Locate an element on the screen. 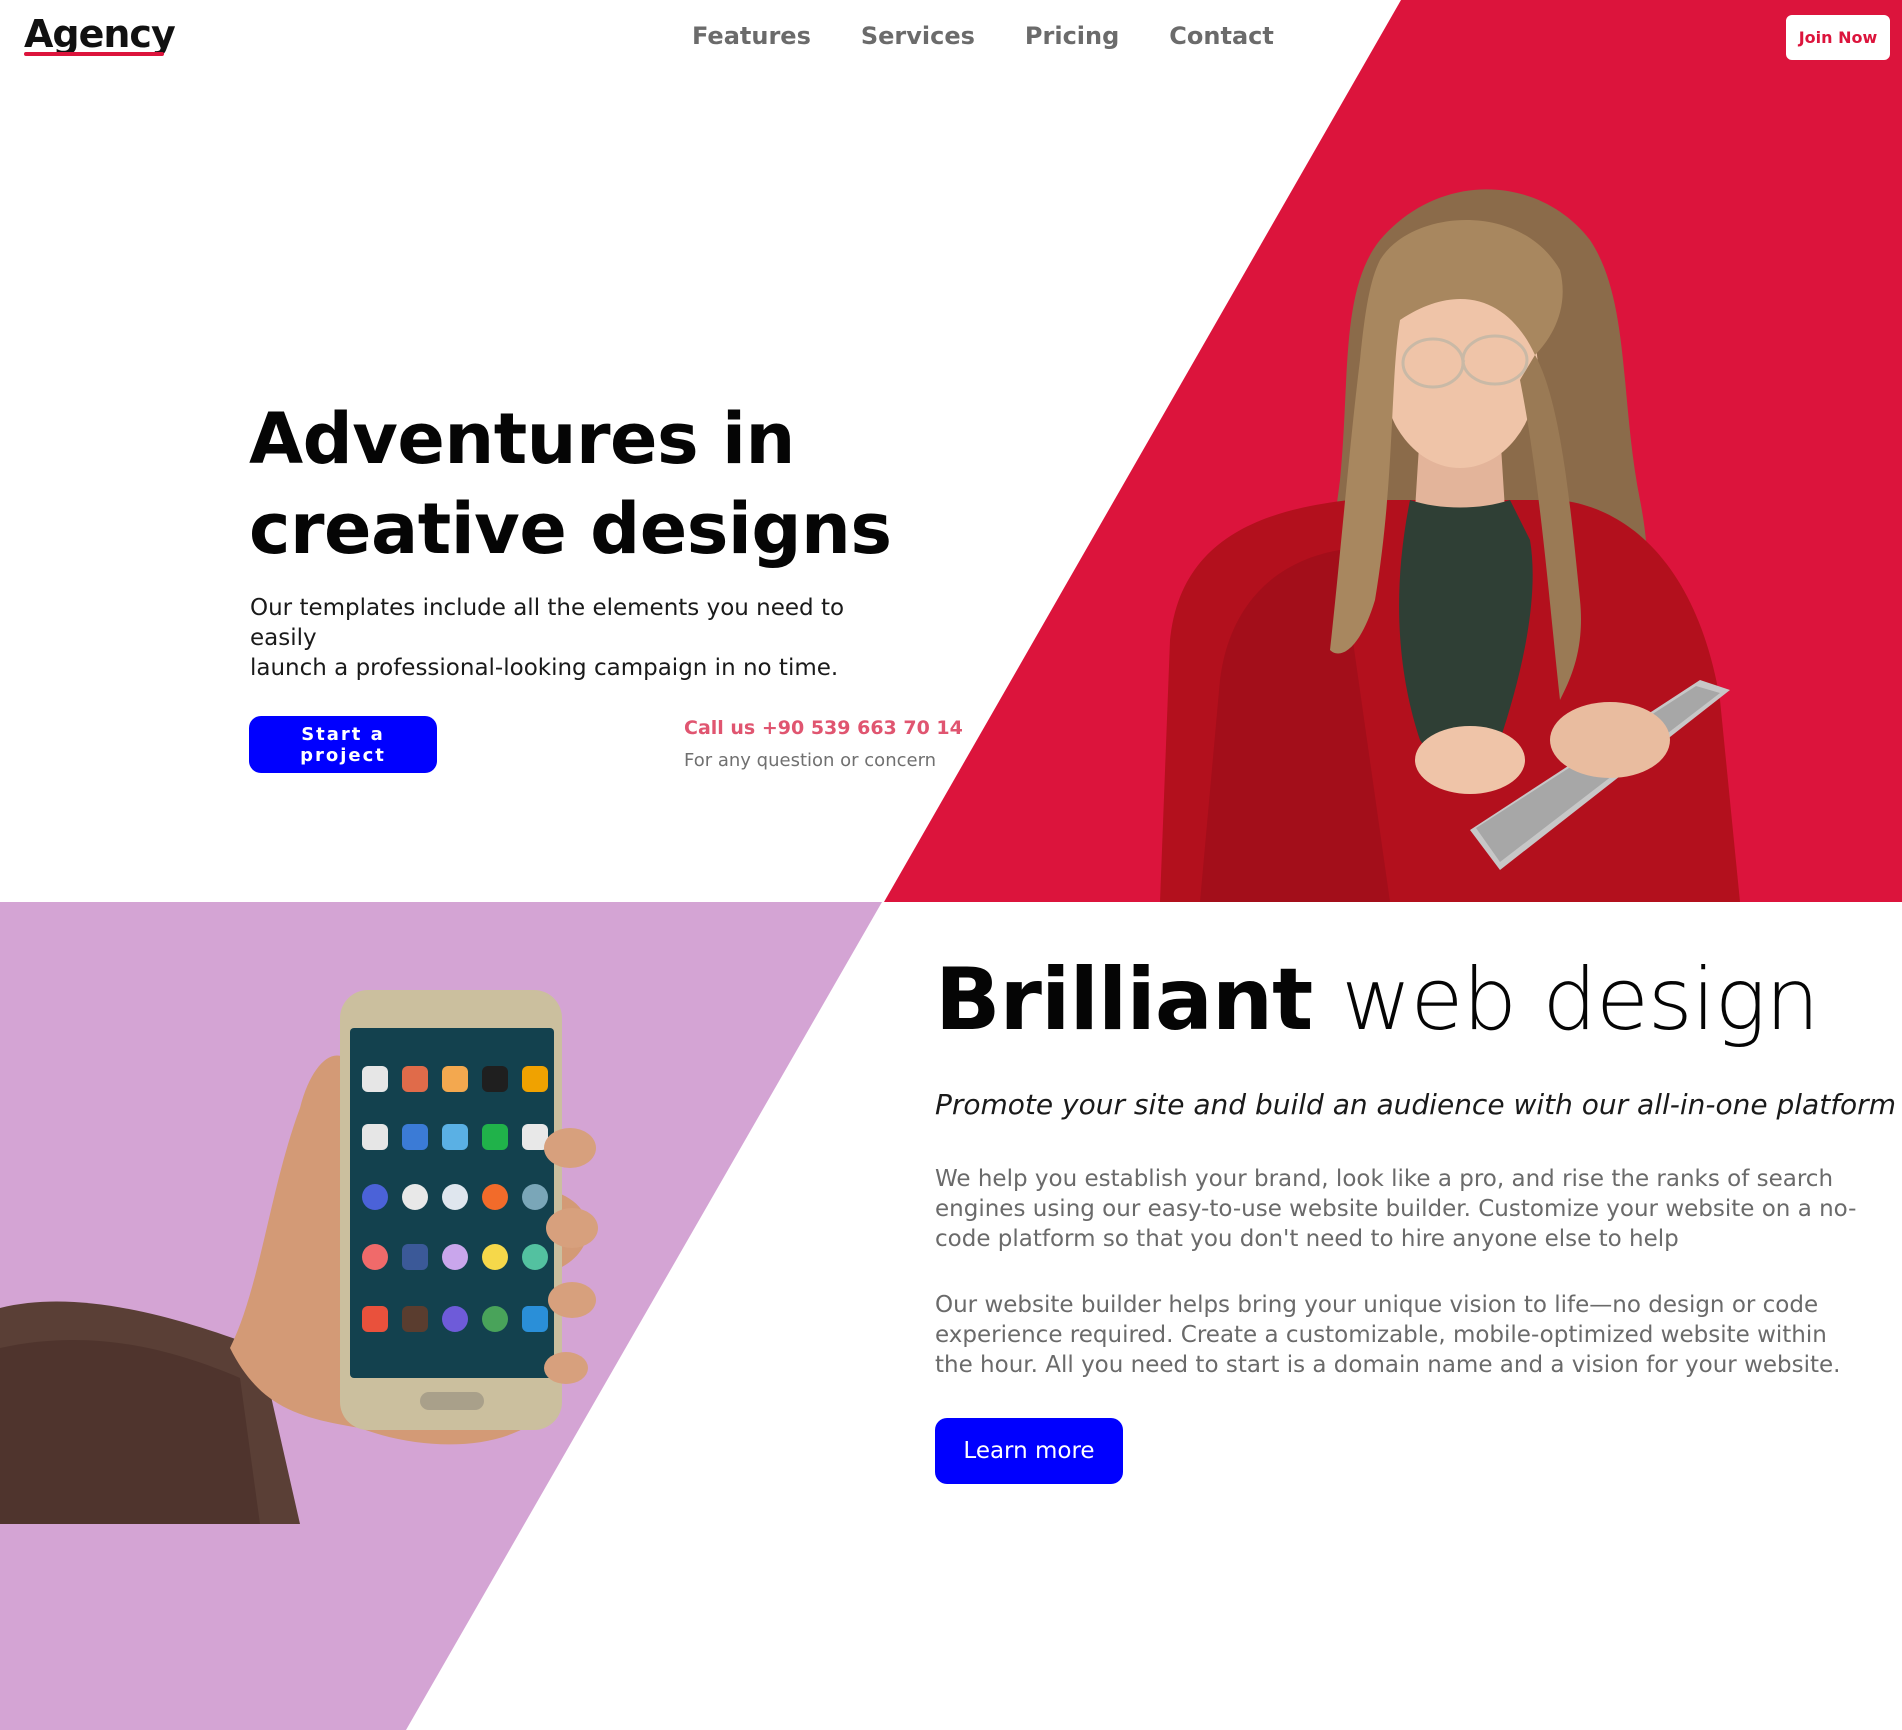 This screenshot has width=1902, height=1730. woman-hand-left is located at coordinates (1470, 760).